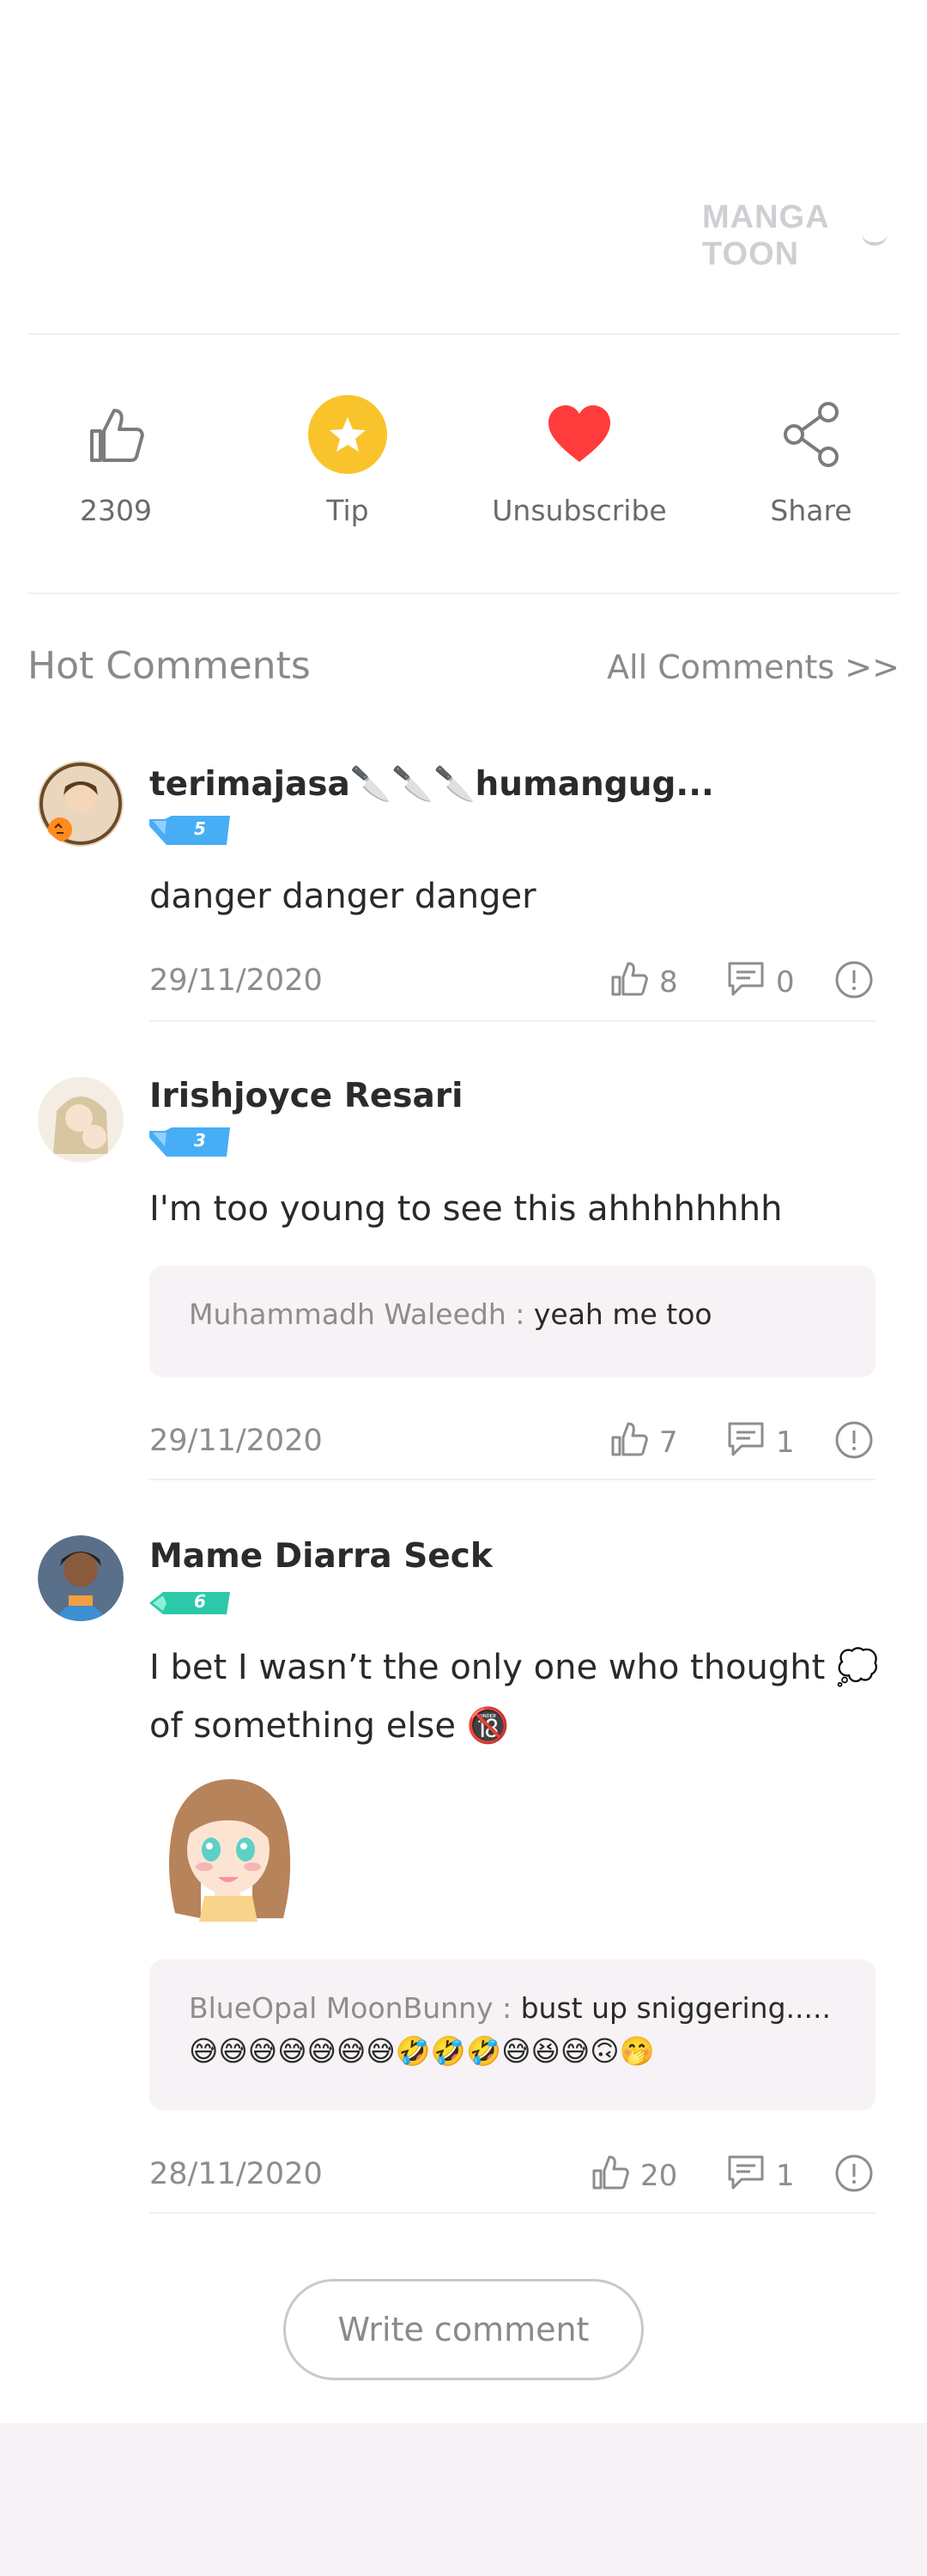 This screenshot has height=2576, width=927. I want to click on footer-band, so click(463, 2500).